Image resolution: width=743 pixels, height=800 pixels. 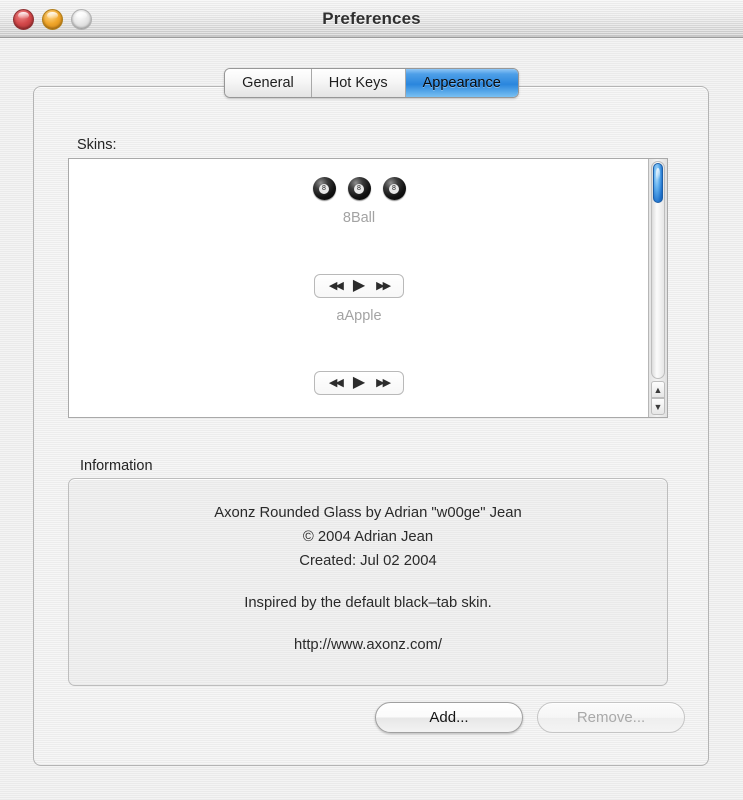 I want to click on scrollbar-thumb, so click(x=658, y=183).